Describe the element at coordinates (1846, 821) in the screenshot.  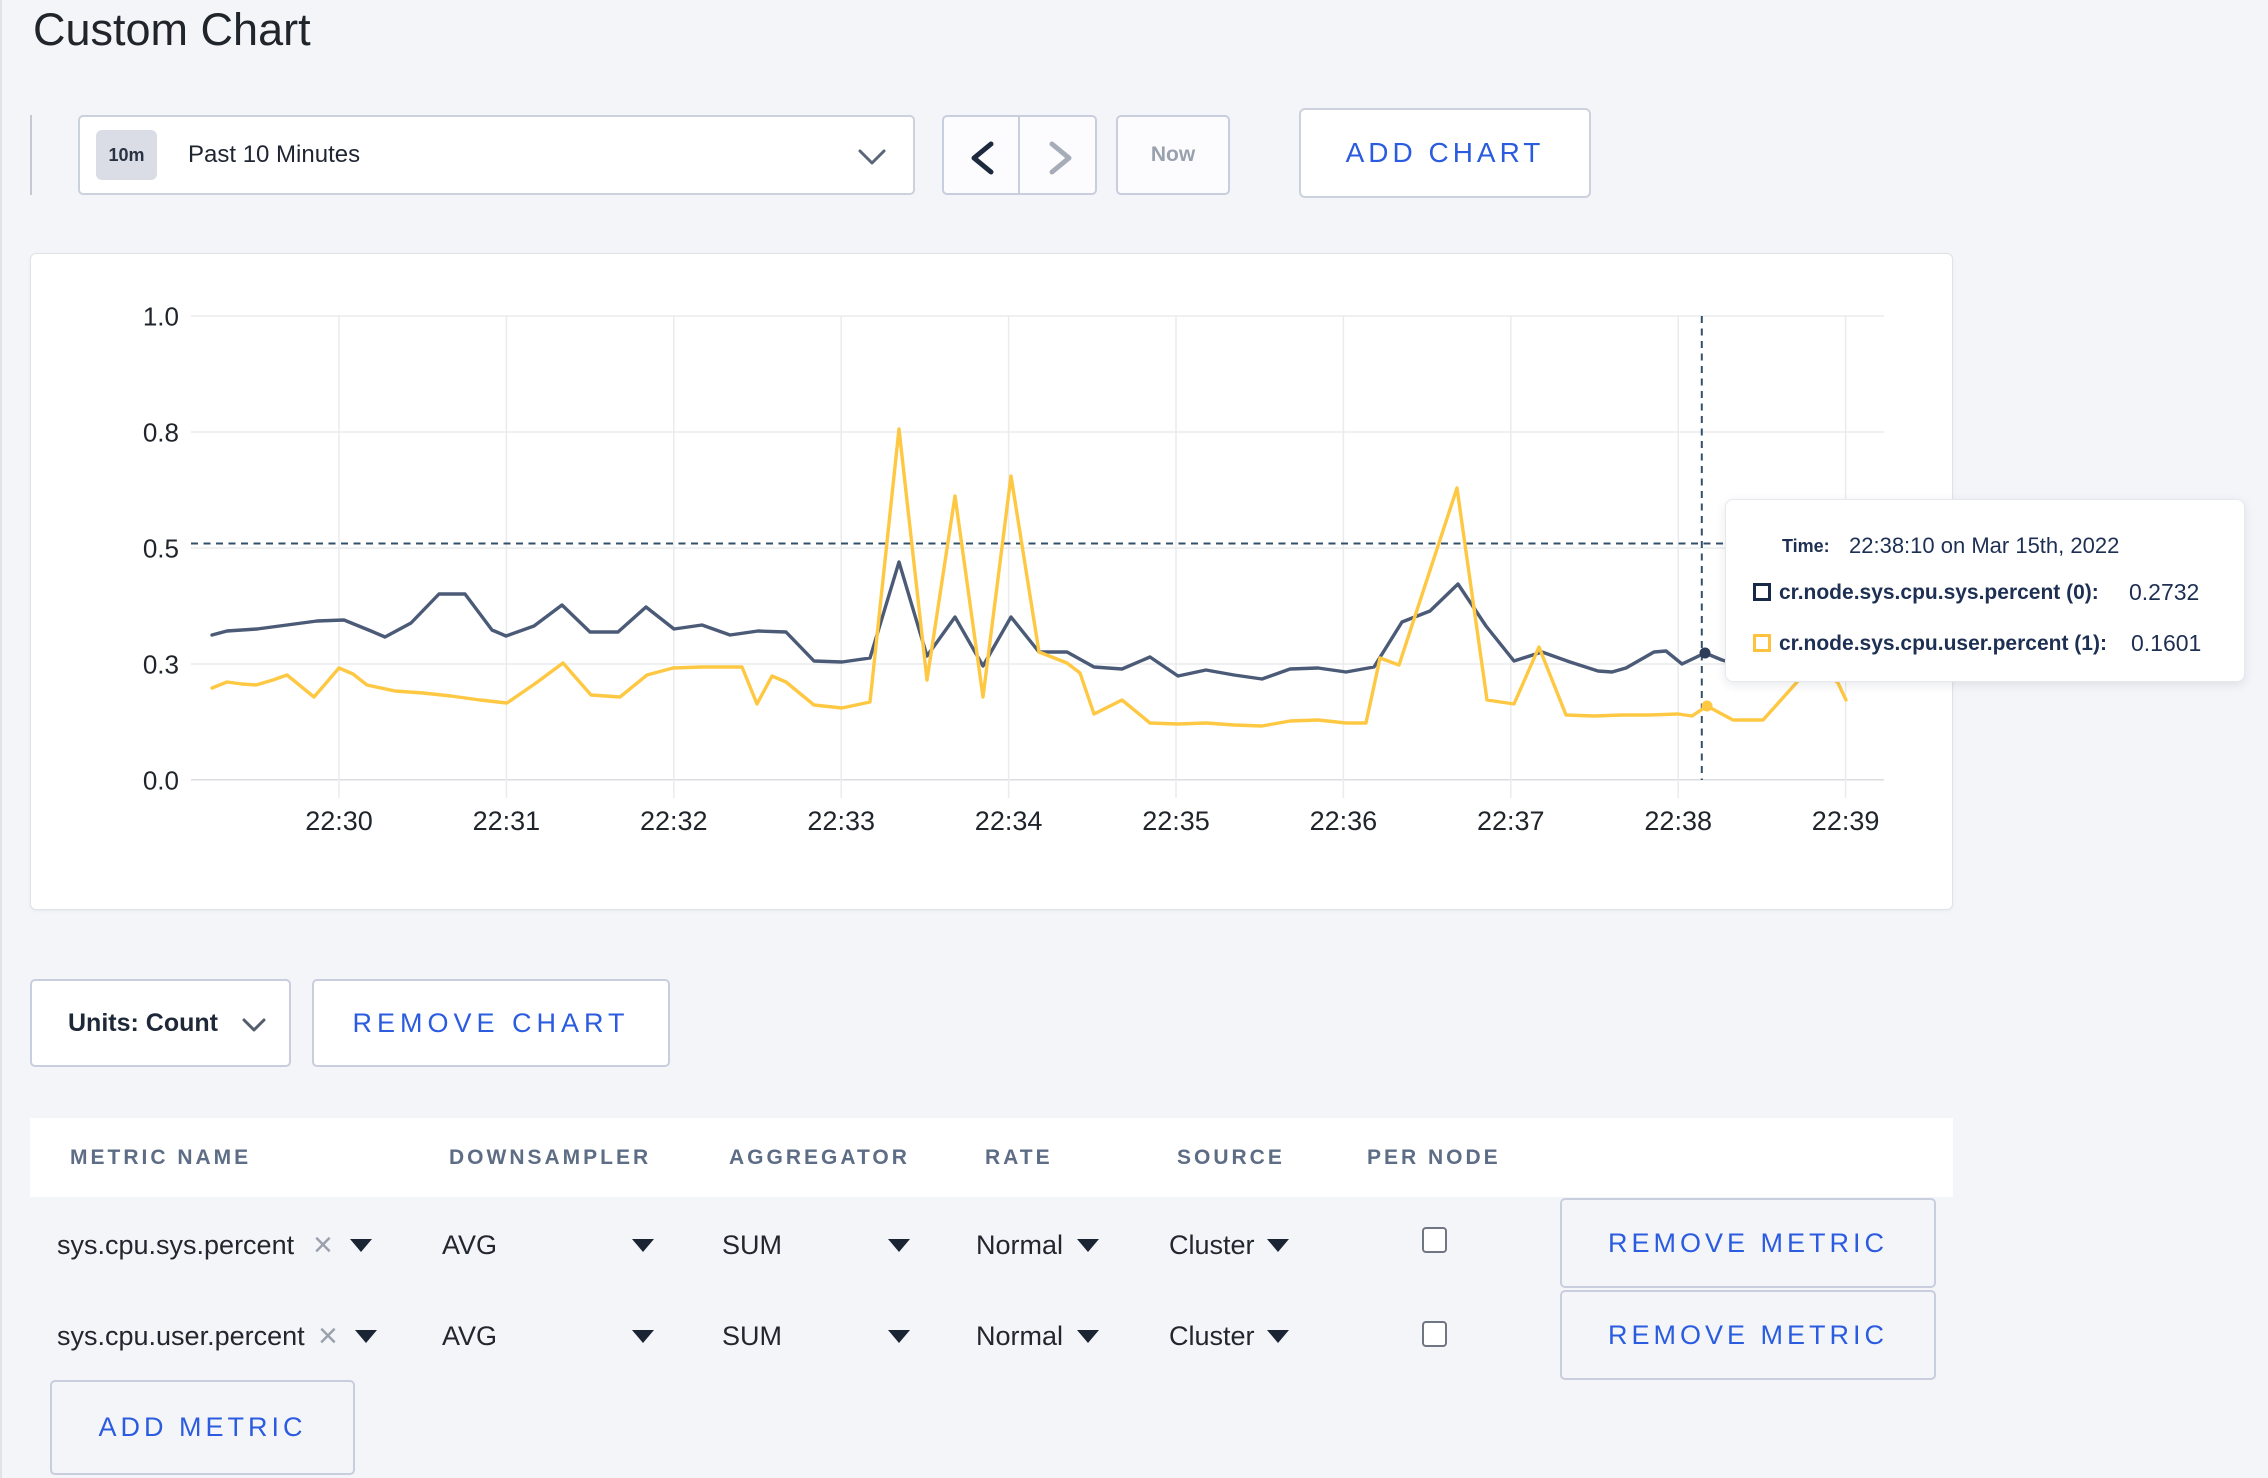
I see `svg-text: 22:39` at that location.